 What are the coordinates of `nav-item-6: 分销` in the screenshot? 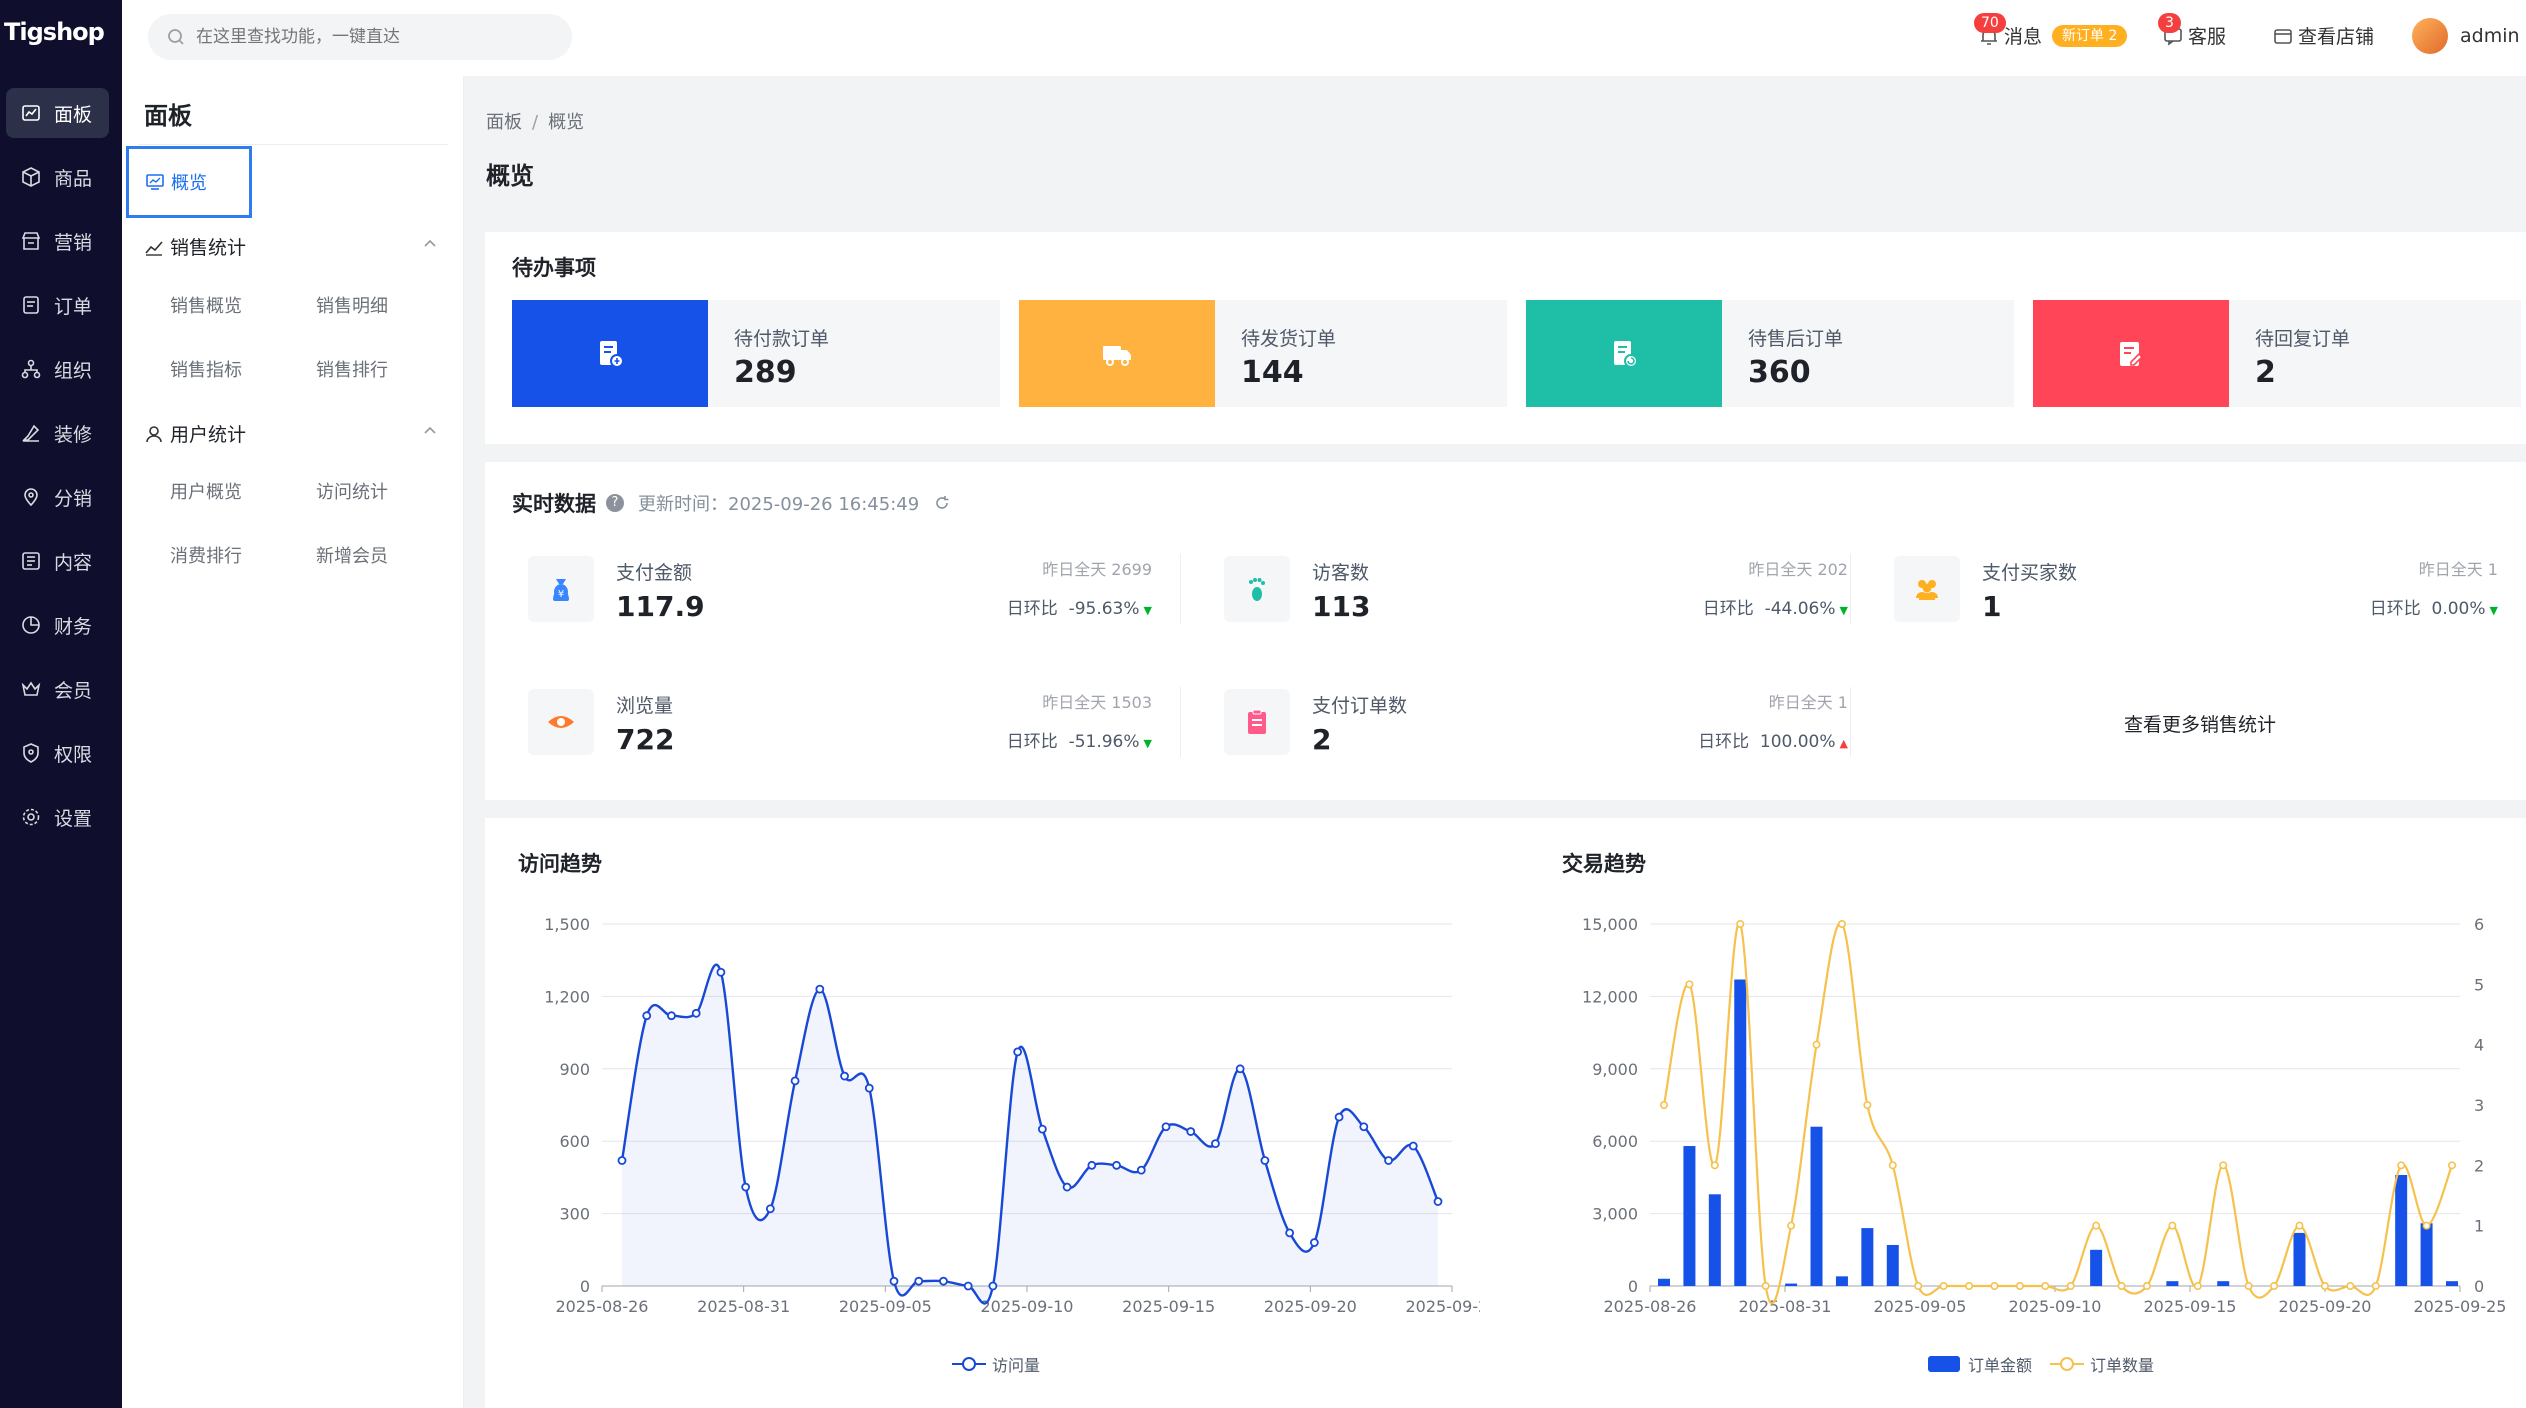 It's located at (57, 497).